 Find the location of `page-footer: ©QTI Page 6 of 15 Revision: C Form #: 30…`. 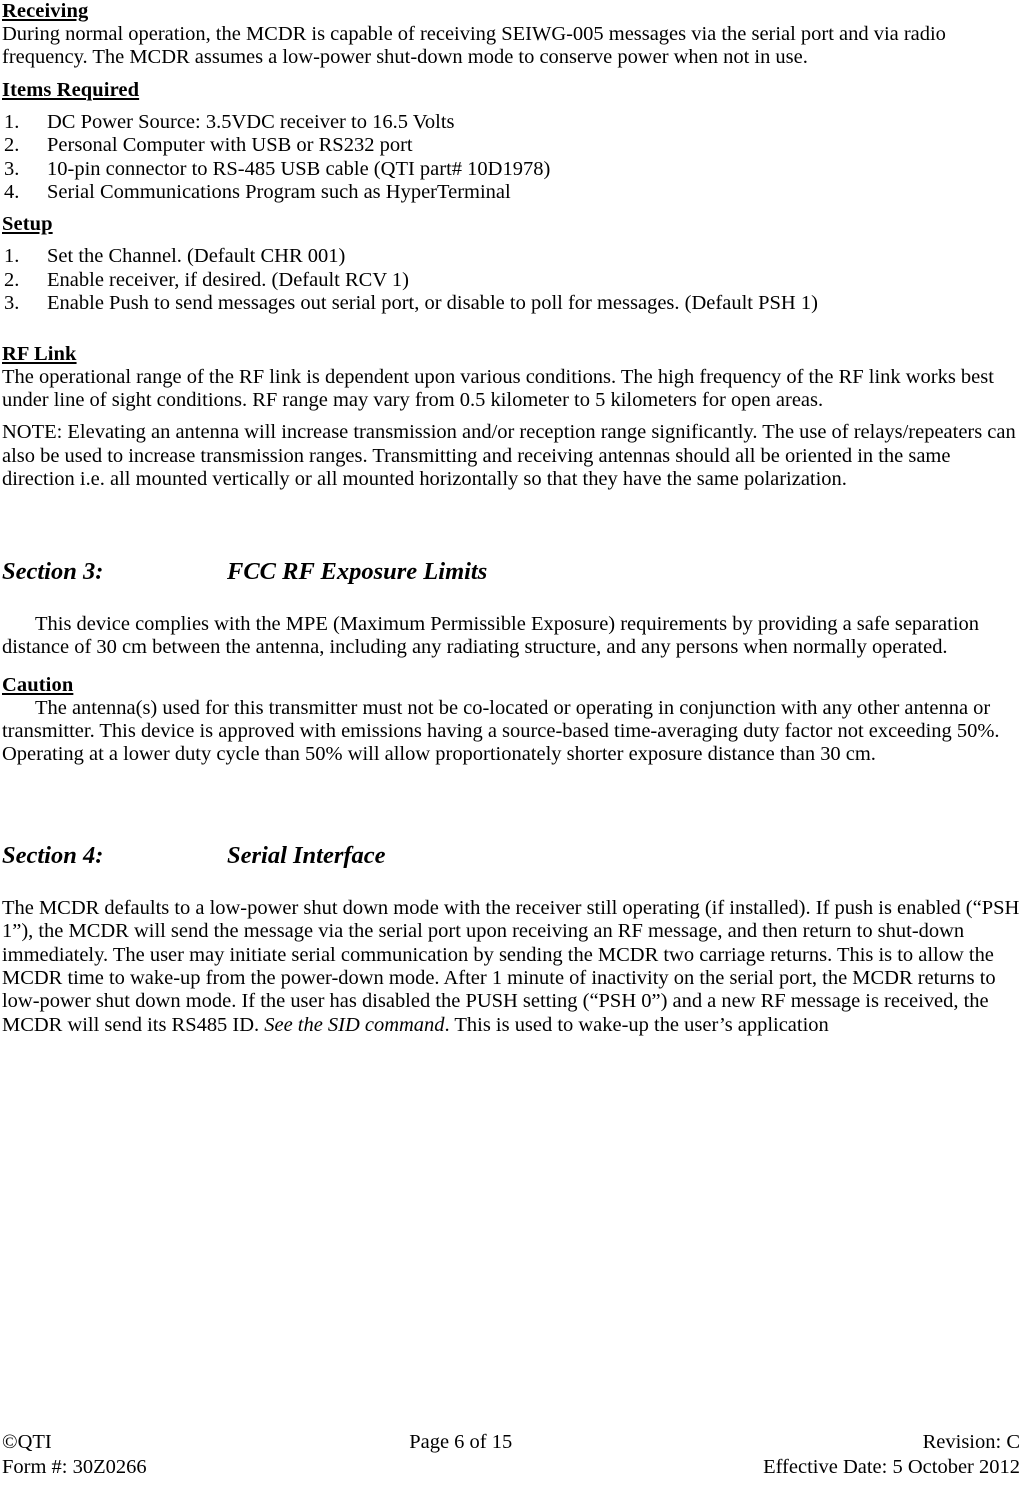

page-footer: ©QTI Page 6 of 15 Revision: C Form #: 30… is located at coordinates (511, 1455).